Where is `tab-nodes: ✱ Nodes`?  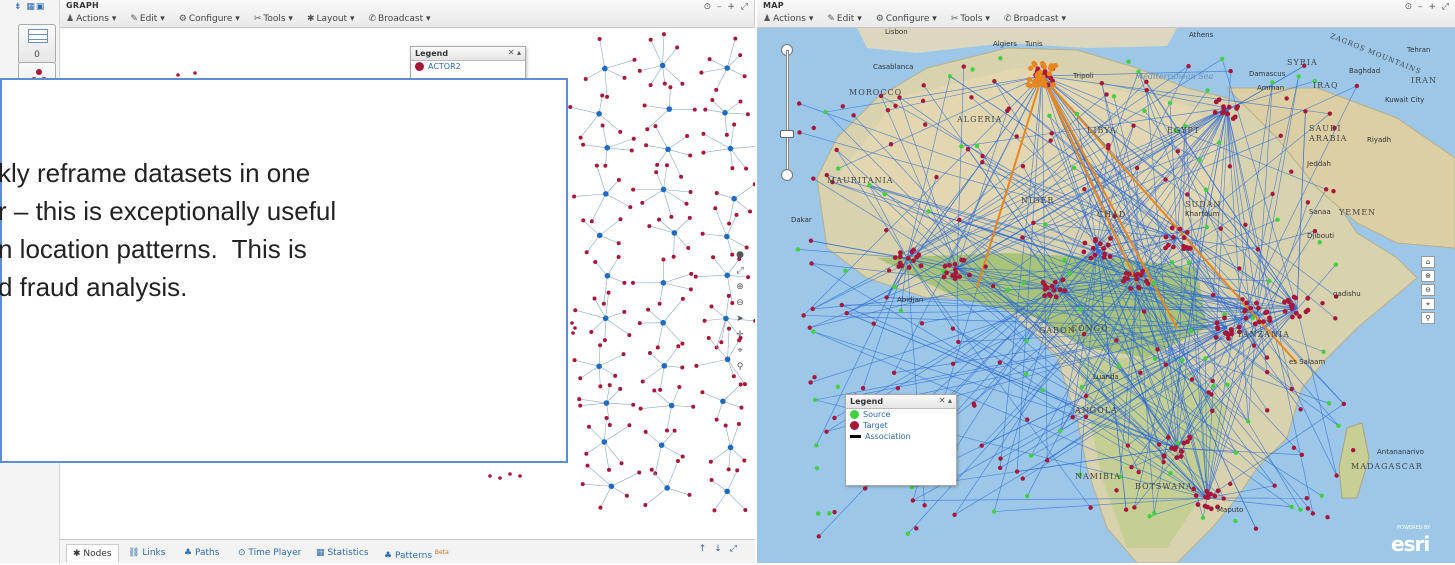 tab-nodes: ✱ Nodes is located at coordinates (92, 553).